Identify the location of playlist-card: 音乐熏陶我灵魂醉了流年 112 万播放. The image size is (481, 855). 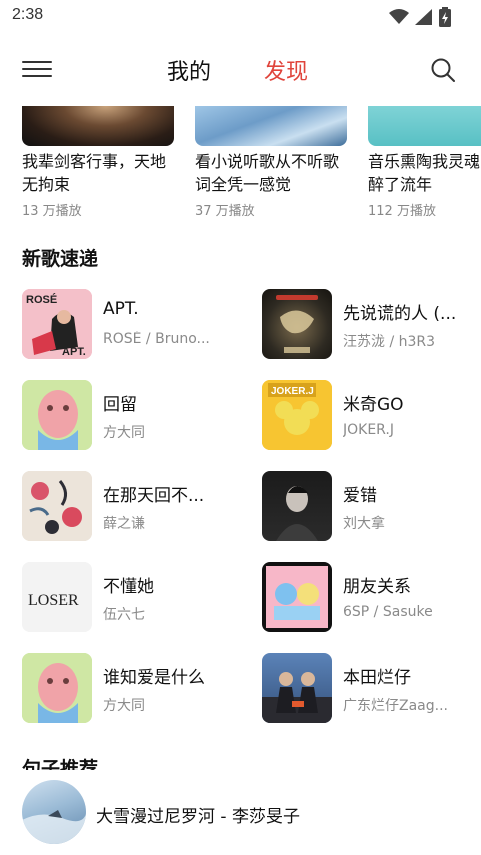
(424, 162).